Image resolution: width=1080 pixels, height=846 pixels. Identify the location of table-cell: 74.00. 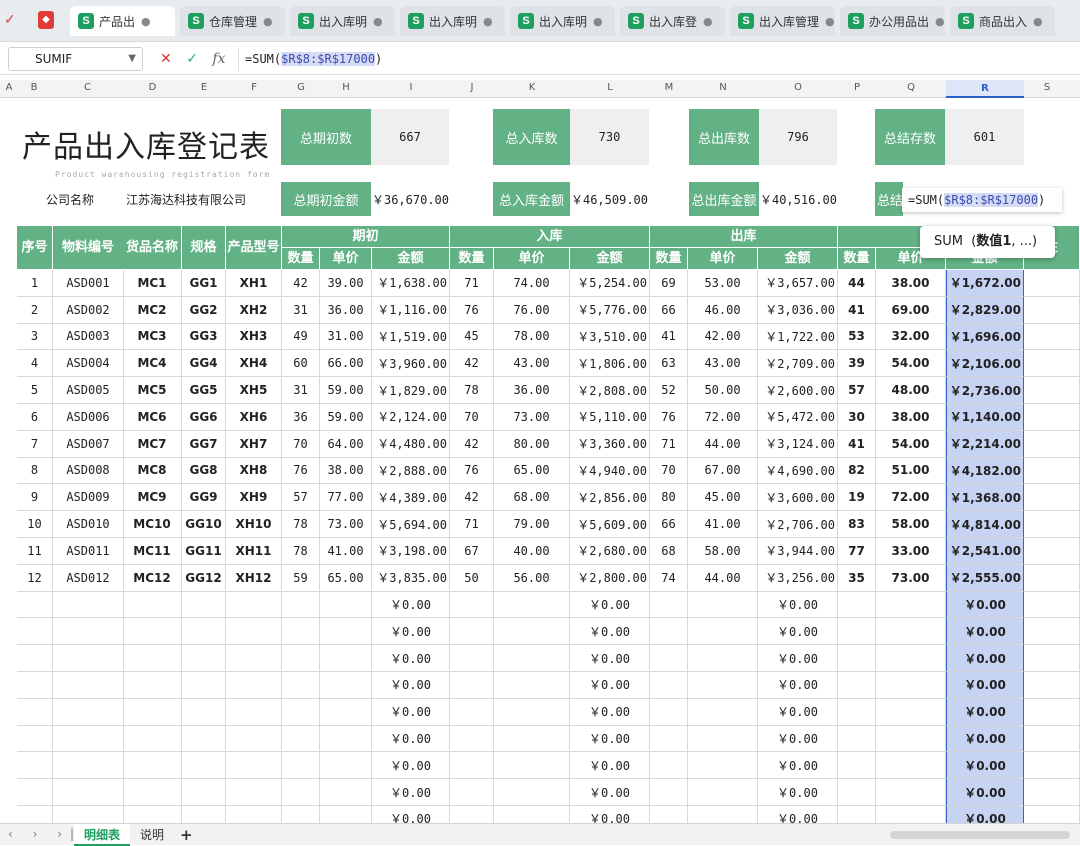
(532, 283).